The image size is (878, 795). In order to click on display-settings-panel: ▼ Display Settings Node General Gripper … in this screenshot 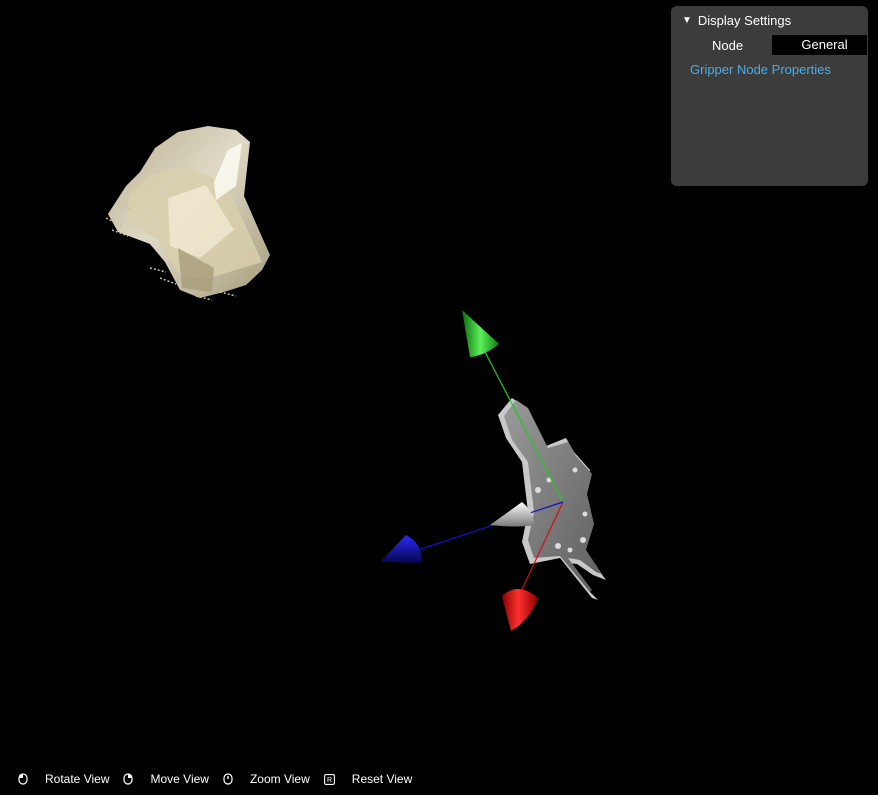, I will do `click(769, 96)`.